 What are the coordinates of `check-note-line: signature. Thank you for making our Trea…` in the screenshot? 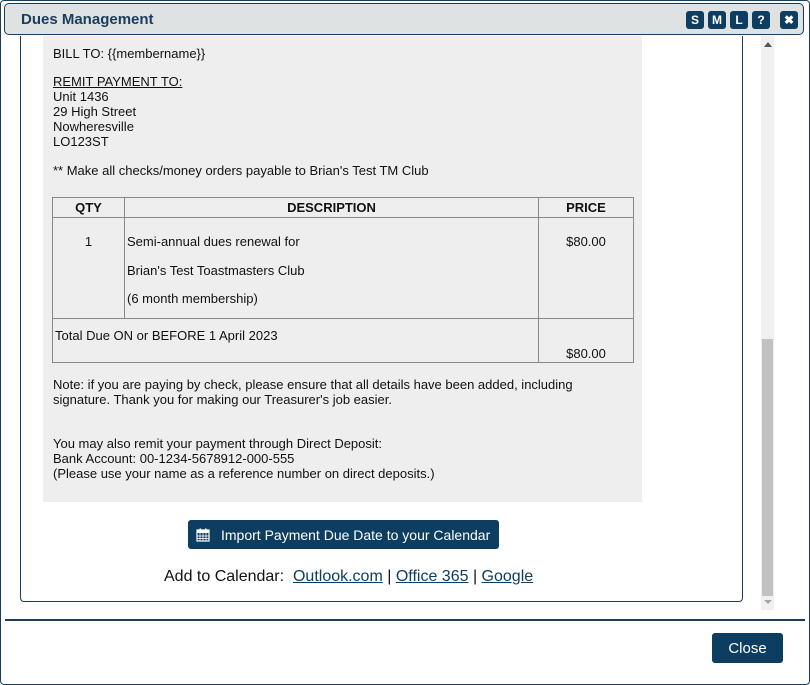 It's located at (222, 399).